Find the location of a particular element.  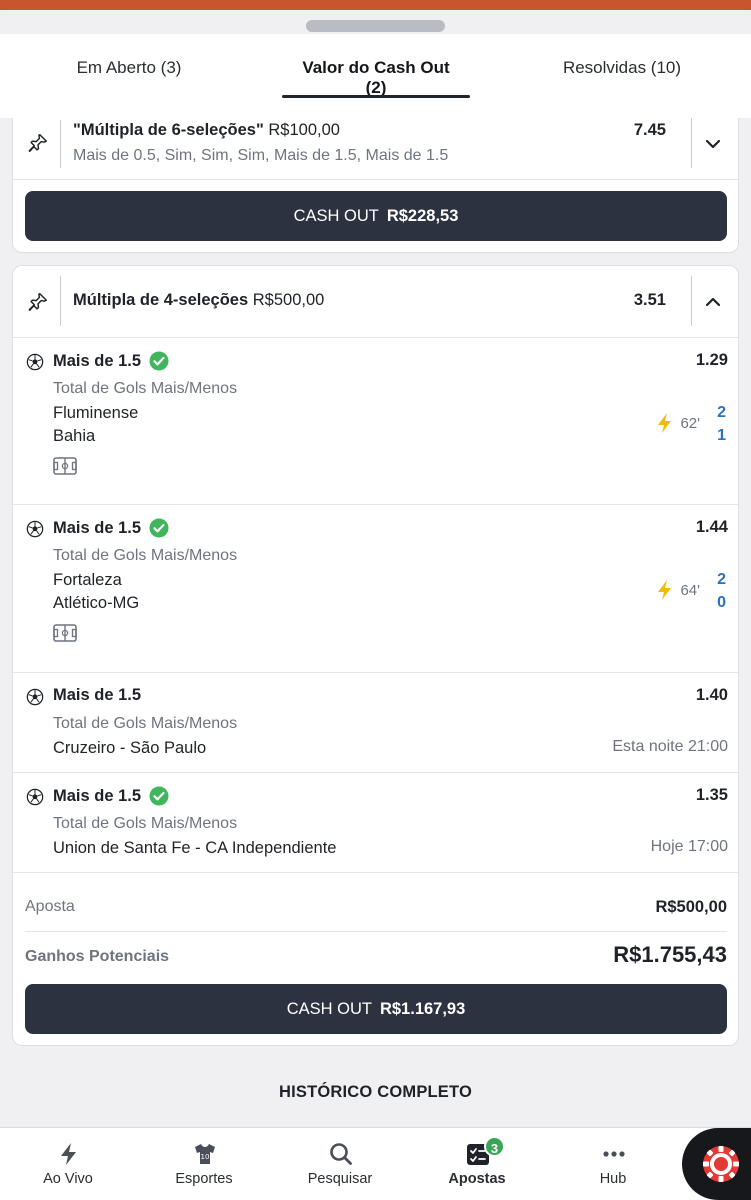

search-icon is located at coordinates (341, 1154).